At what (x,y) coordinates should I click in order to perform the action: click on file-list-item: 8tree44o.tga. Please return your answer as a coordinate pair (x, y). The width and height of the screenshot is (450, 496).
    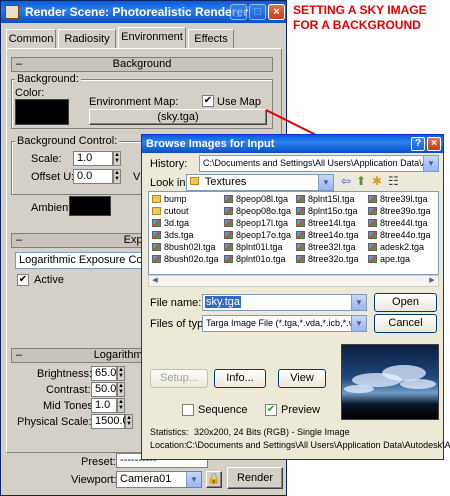
    Looking at the image, I should click on (399, 235).